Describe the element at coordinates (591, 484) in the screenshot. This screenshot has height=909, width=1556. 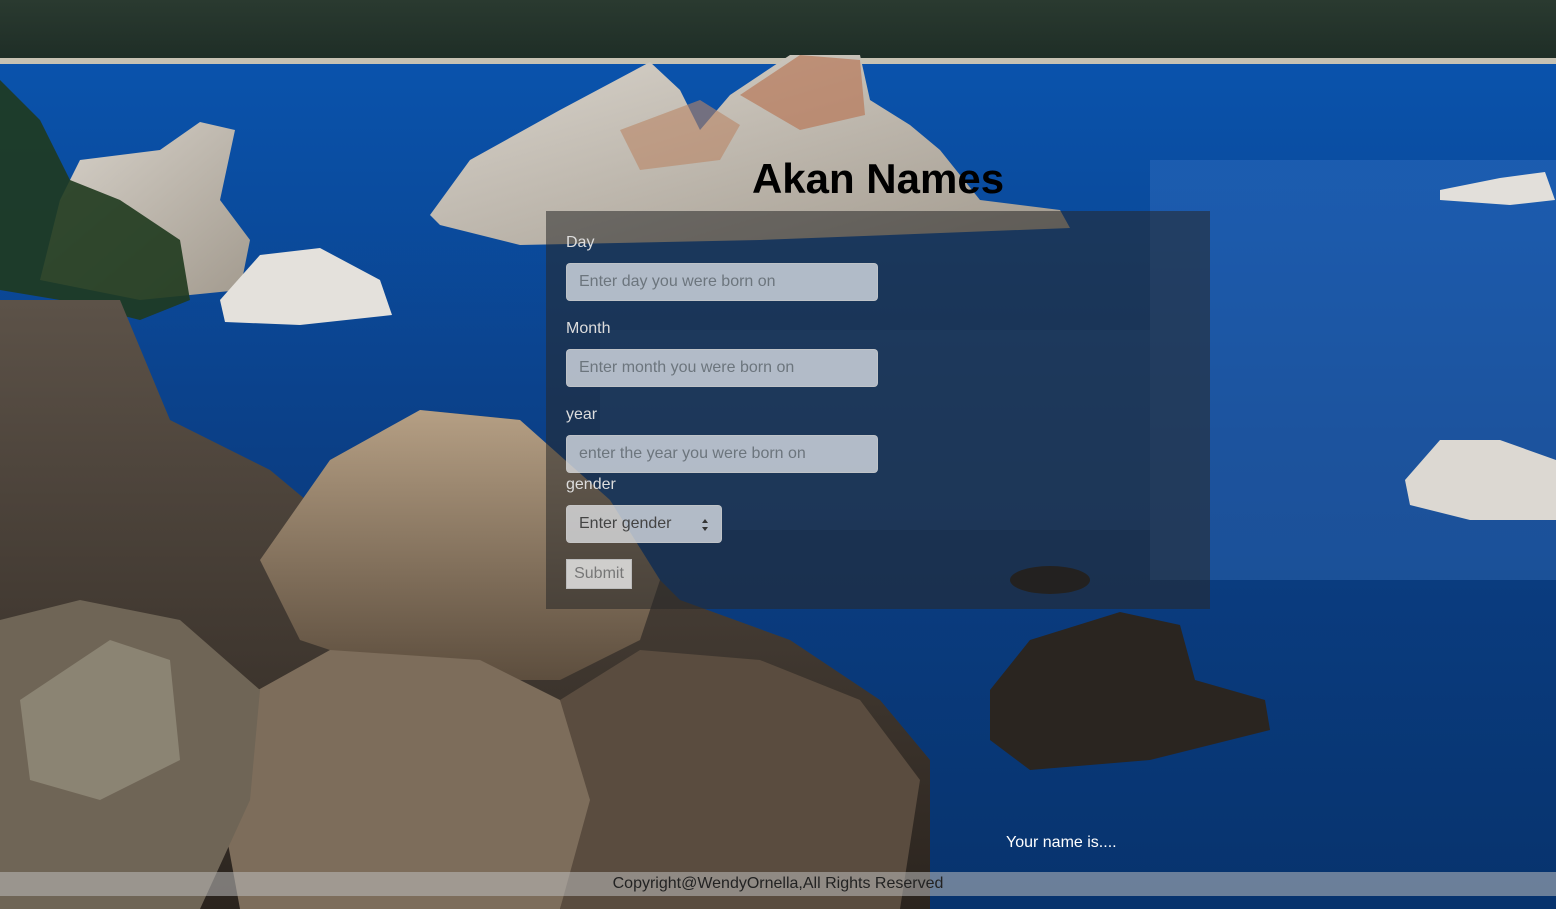
I see `gender-label: gender` at that location.